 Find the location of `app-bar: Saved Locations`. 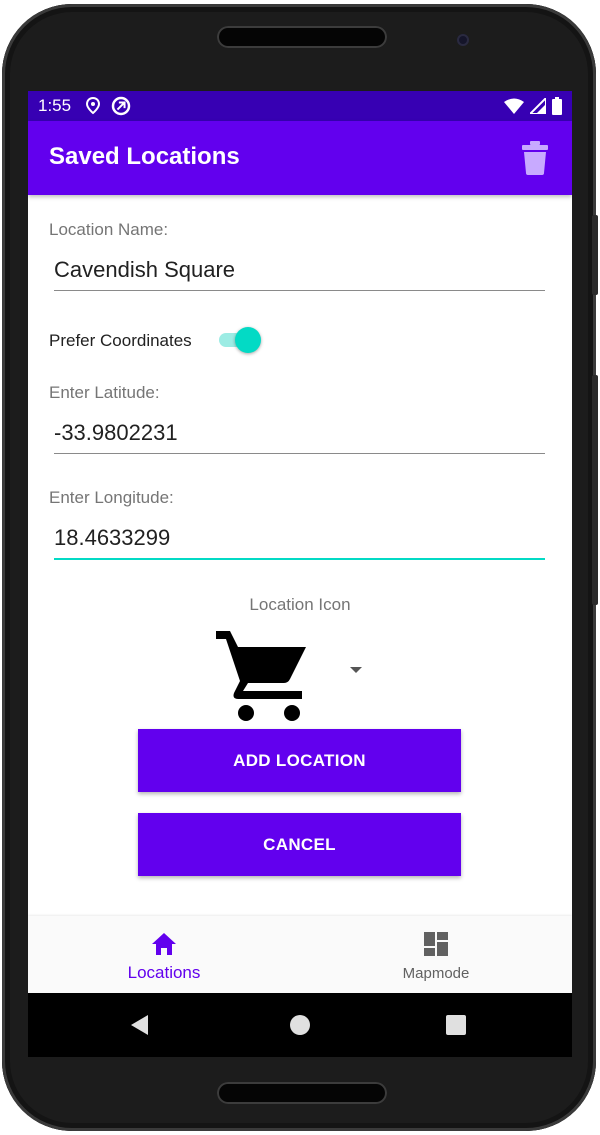

app-bar: Saved Locations is located at coordinates (300, 158).